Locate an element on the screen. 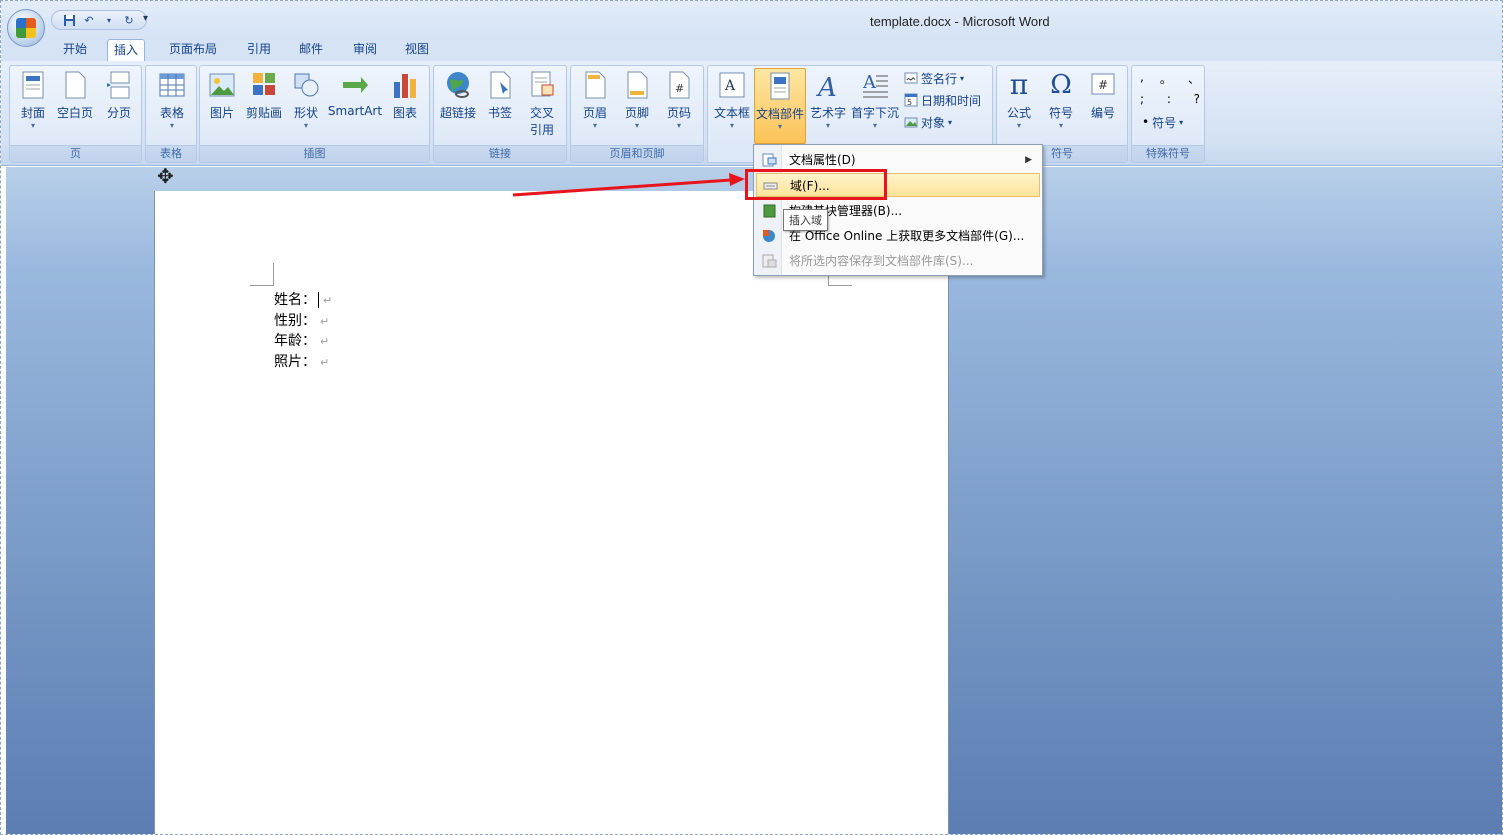 This screenshot has height=835, width=1503. ribbon-tabs: 开始 插入 页面布局 引用 邮件 审阅 视图 is located at coordinates (751, 49).